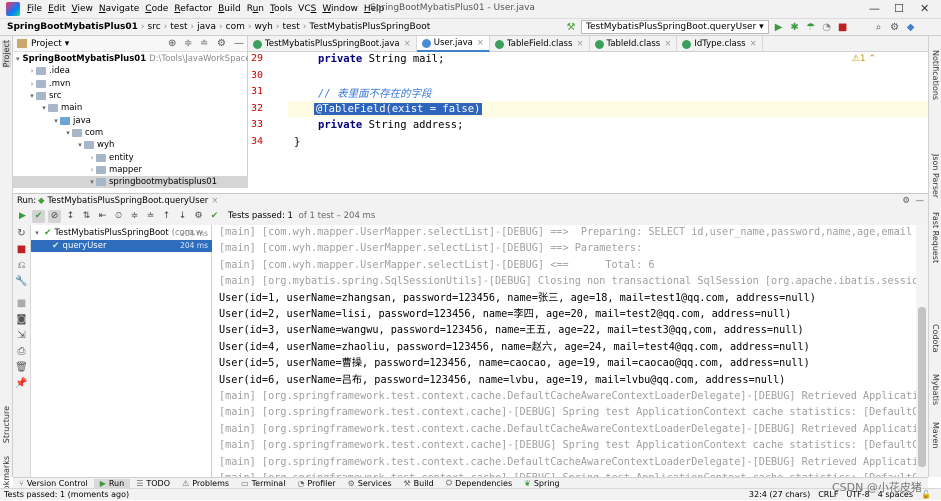 The height and width of the screenshot is (501, 941). What do you see at coordinates (634, 44) in the screenshot?
I see `editor-tab-tableid-class: TableId.class ×` at bounding box center [634, 44].